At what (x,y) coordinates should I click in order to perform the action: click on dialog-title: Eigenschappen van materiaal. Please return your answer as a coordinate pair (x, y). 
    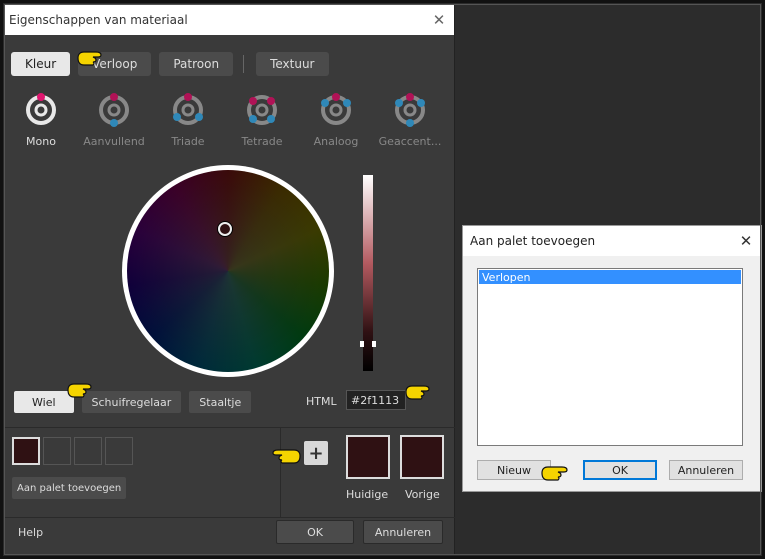
    Looking at the image, I should click on (98, 20).